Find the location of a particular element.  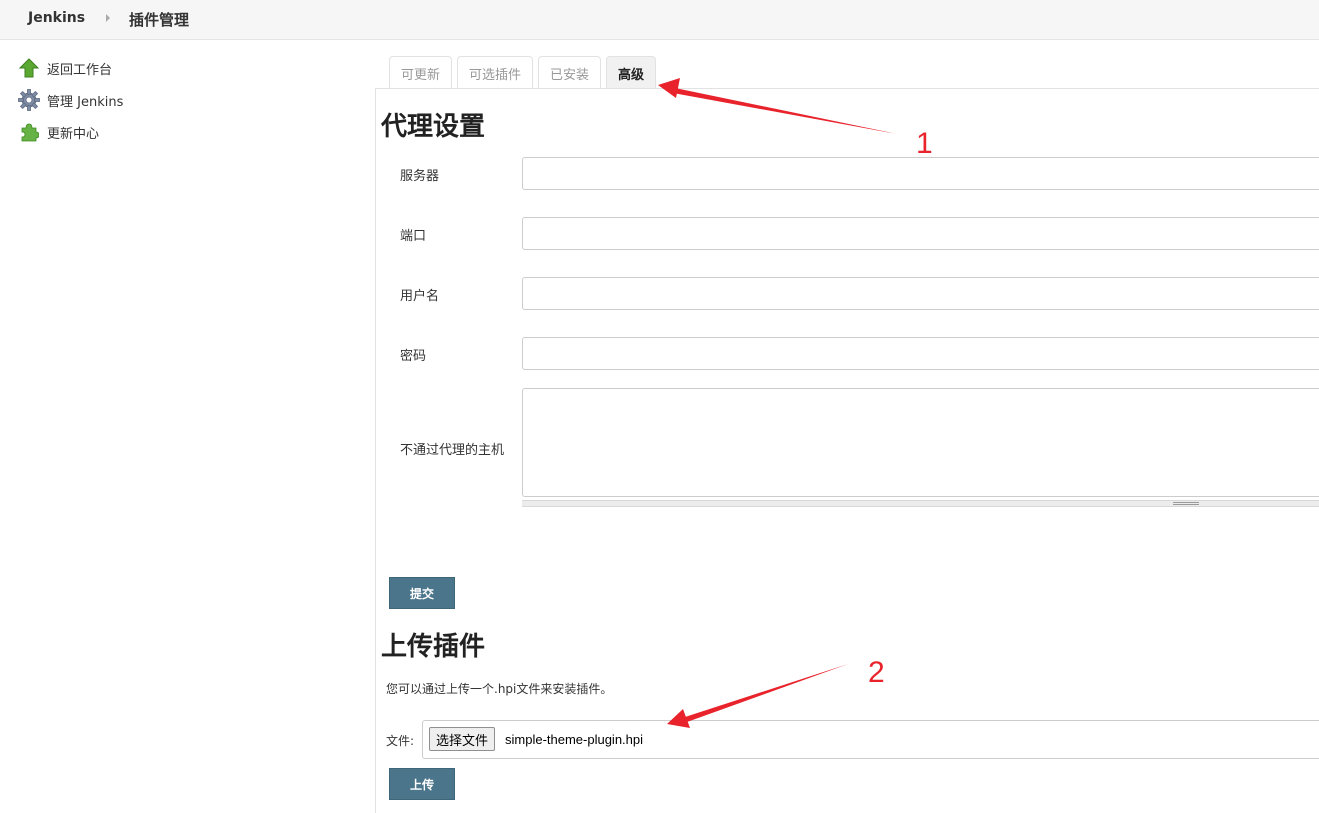

breadcrumb: Jenkins 插件管理 is located at coordinates (659, 20).